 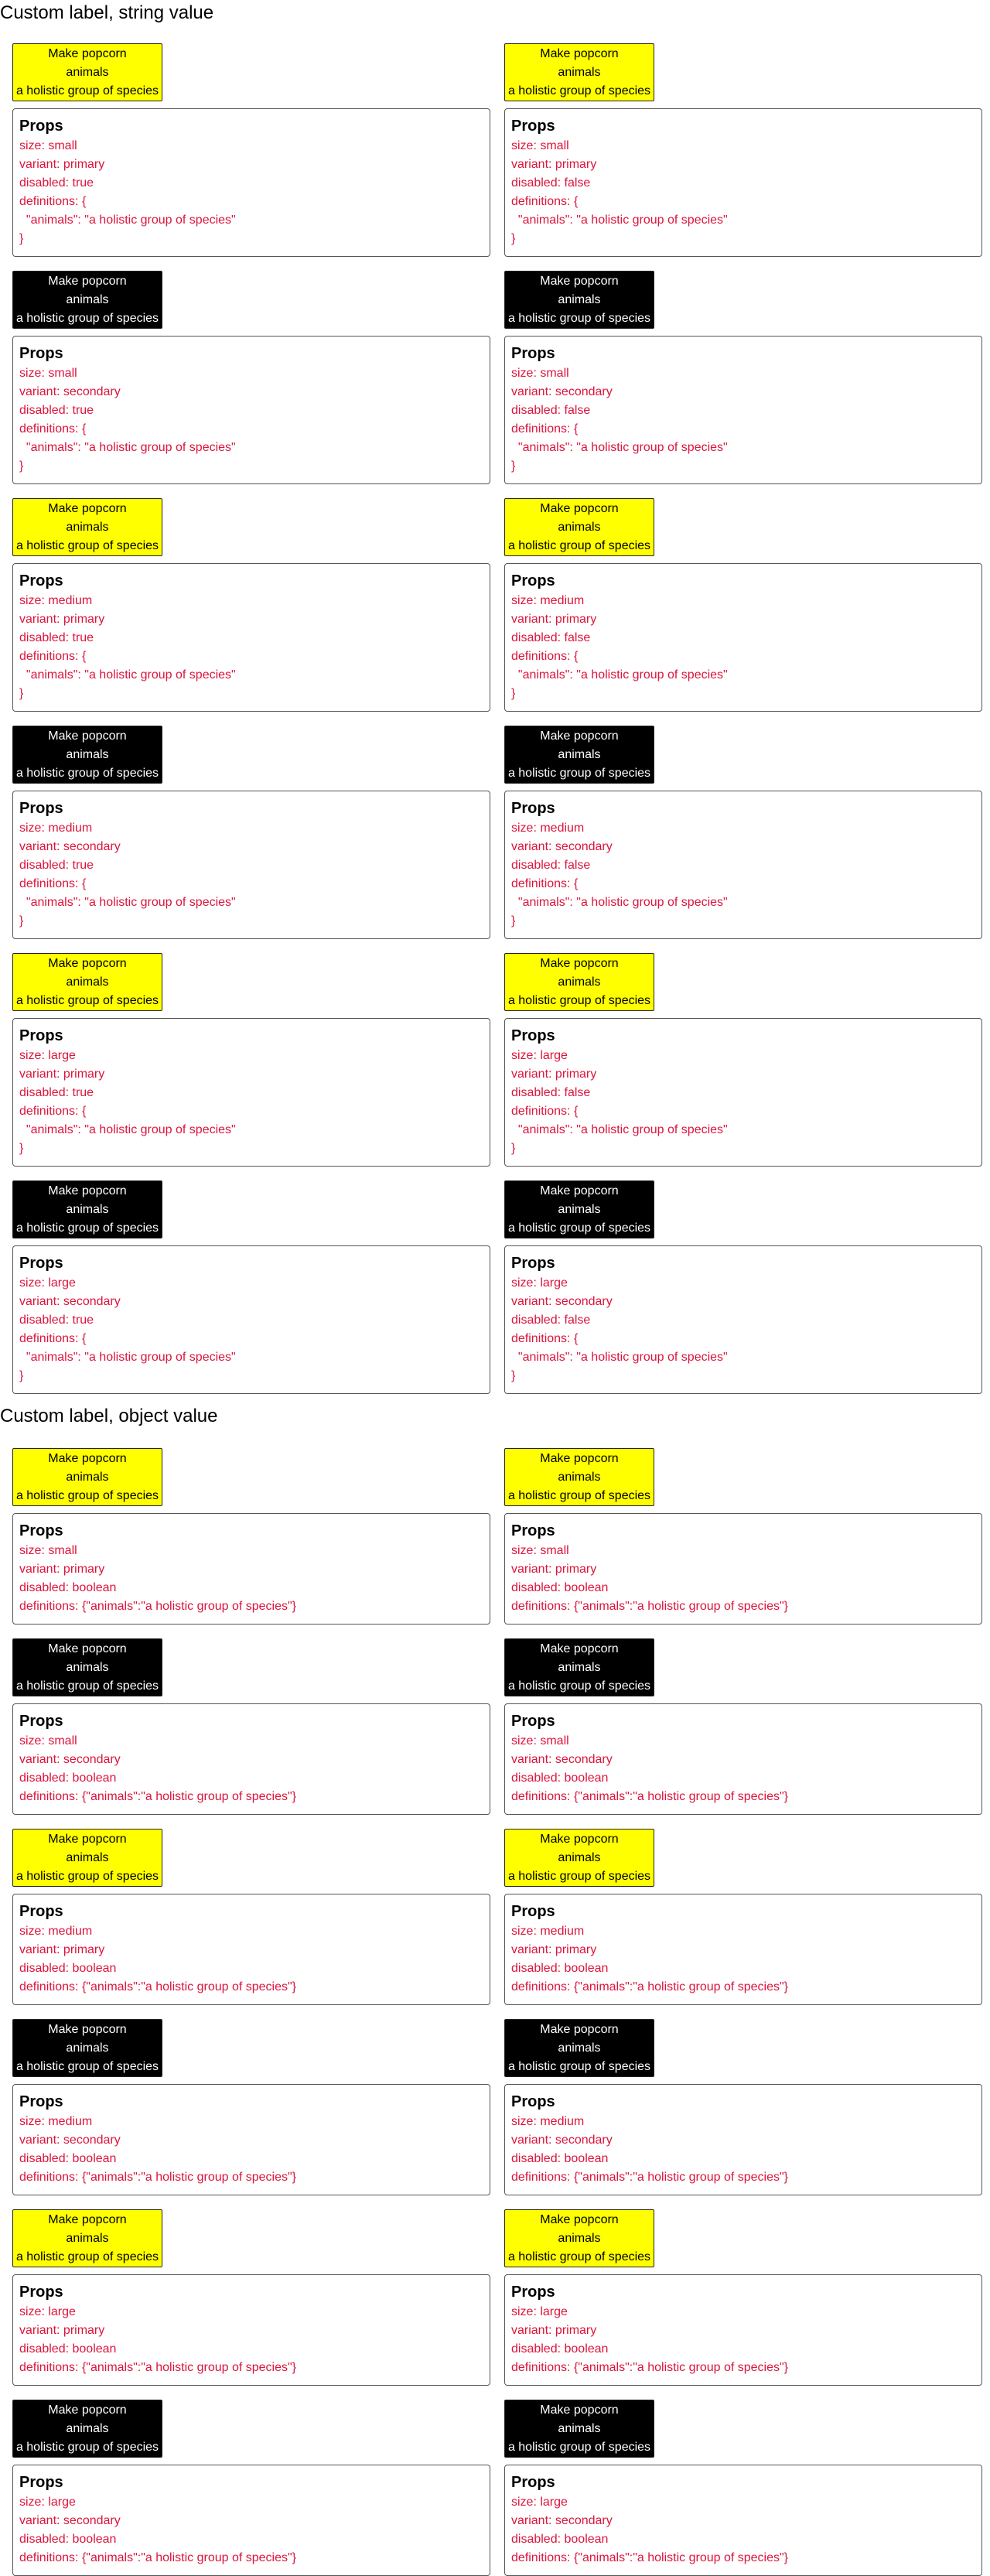 I want to click on prop-line: "animals": "a holistic group of species", so click(x=619, y=903).